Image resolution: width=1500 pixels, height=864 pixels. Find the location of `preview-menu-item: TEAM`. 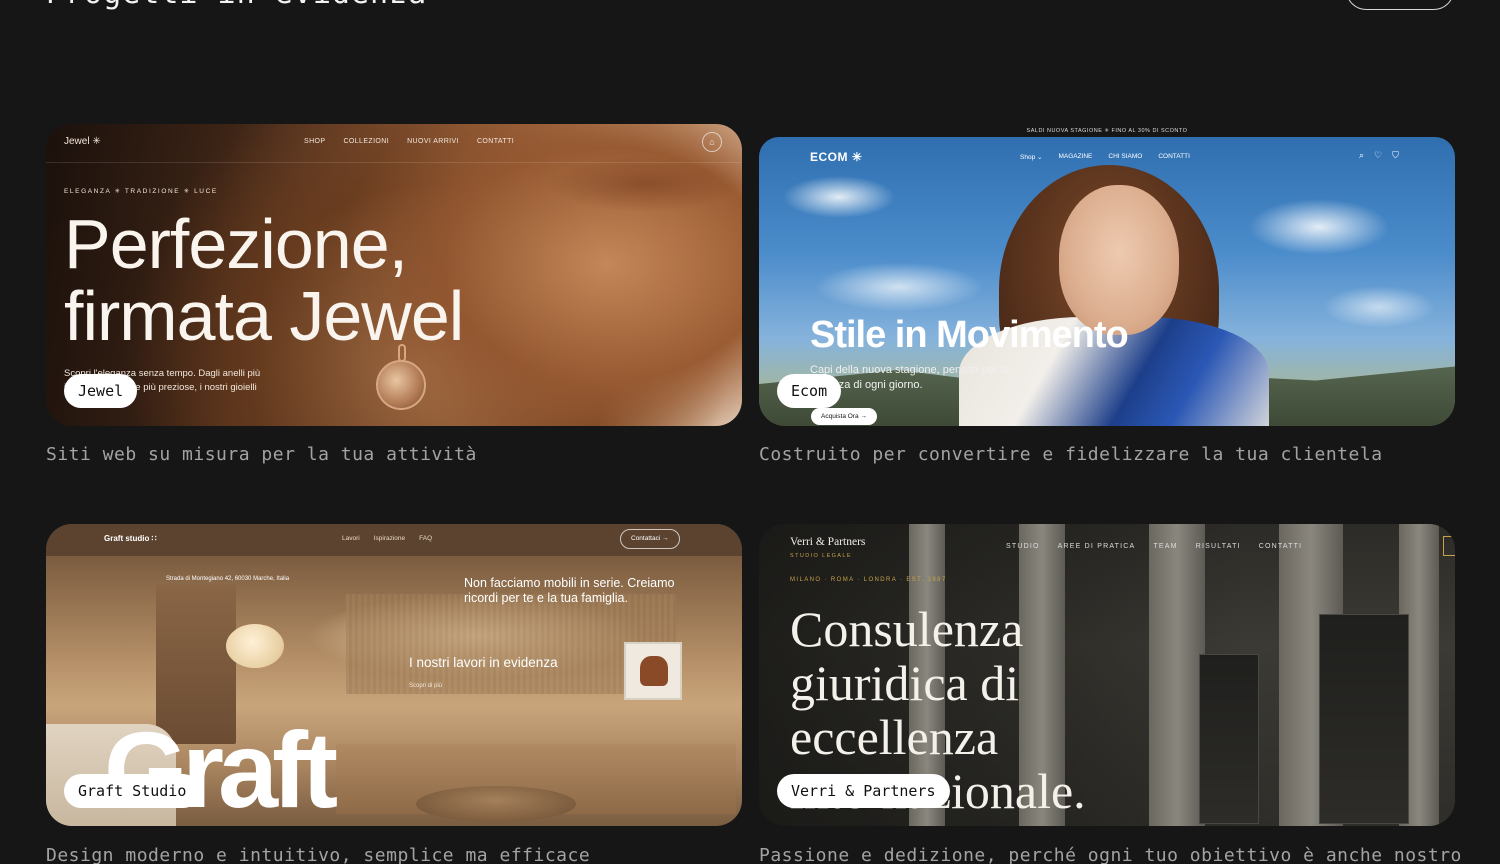

preview-menu-item: TEAM is located at coordinates (1165, 546).